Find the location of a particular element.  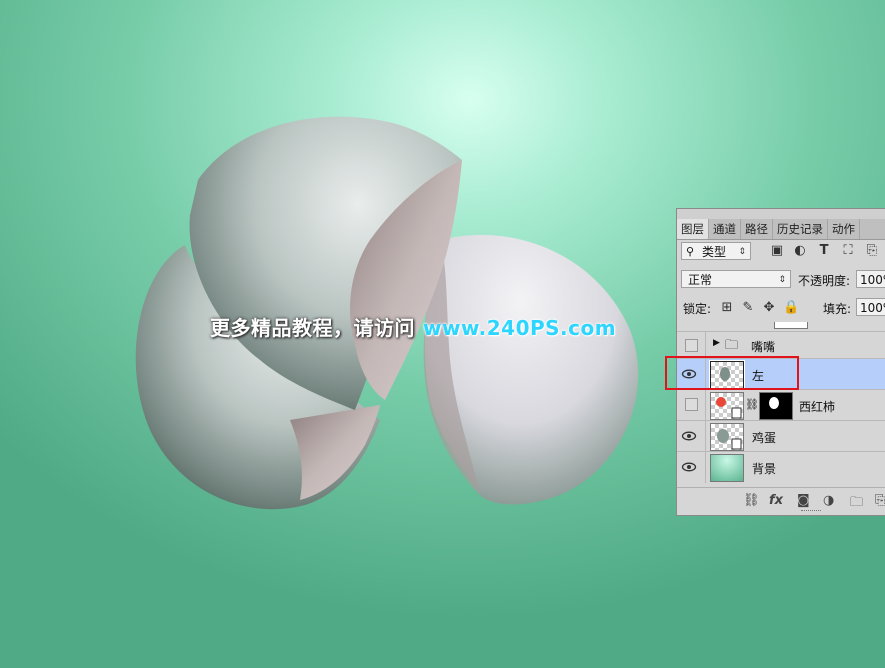

blend-row: 正常 ⇕ 不透明度: 100% is located at coordinates (781, 282).